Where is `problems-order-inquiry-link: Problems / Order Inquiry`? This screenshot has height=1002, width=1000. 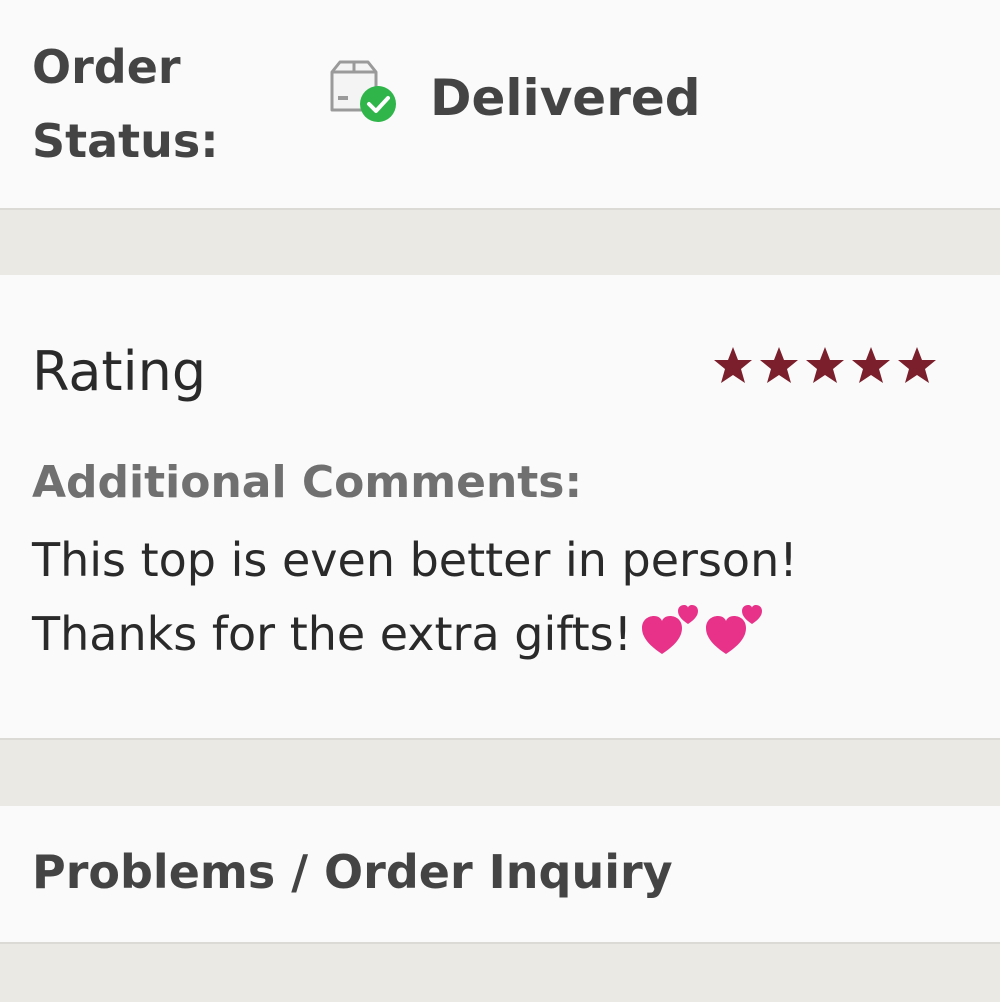 problems-order-inquiry-link: Problems / Order Inquiry is located at coordinates (352, 872).